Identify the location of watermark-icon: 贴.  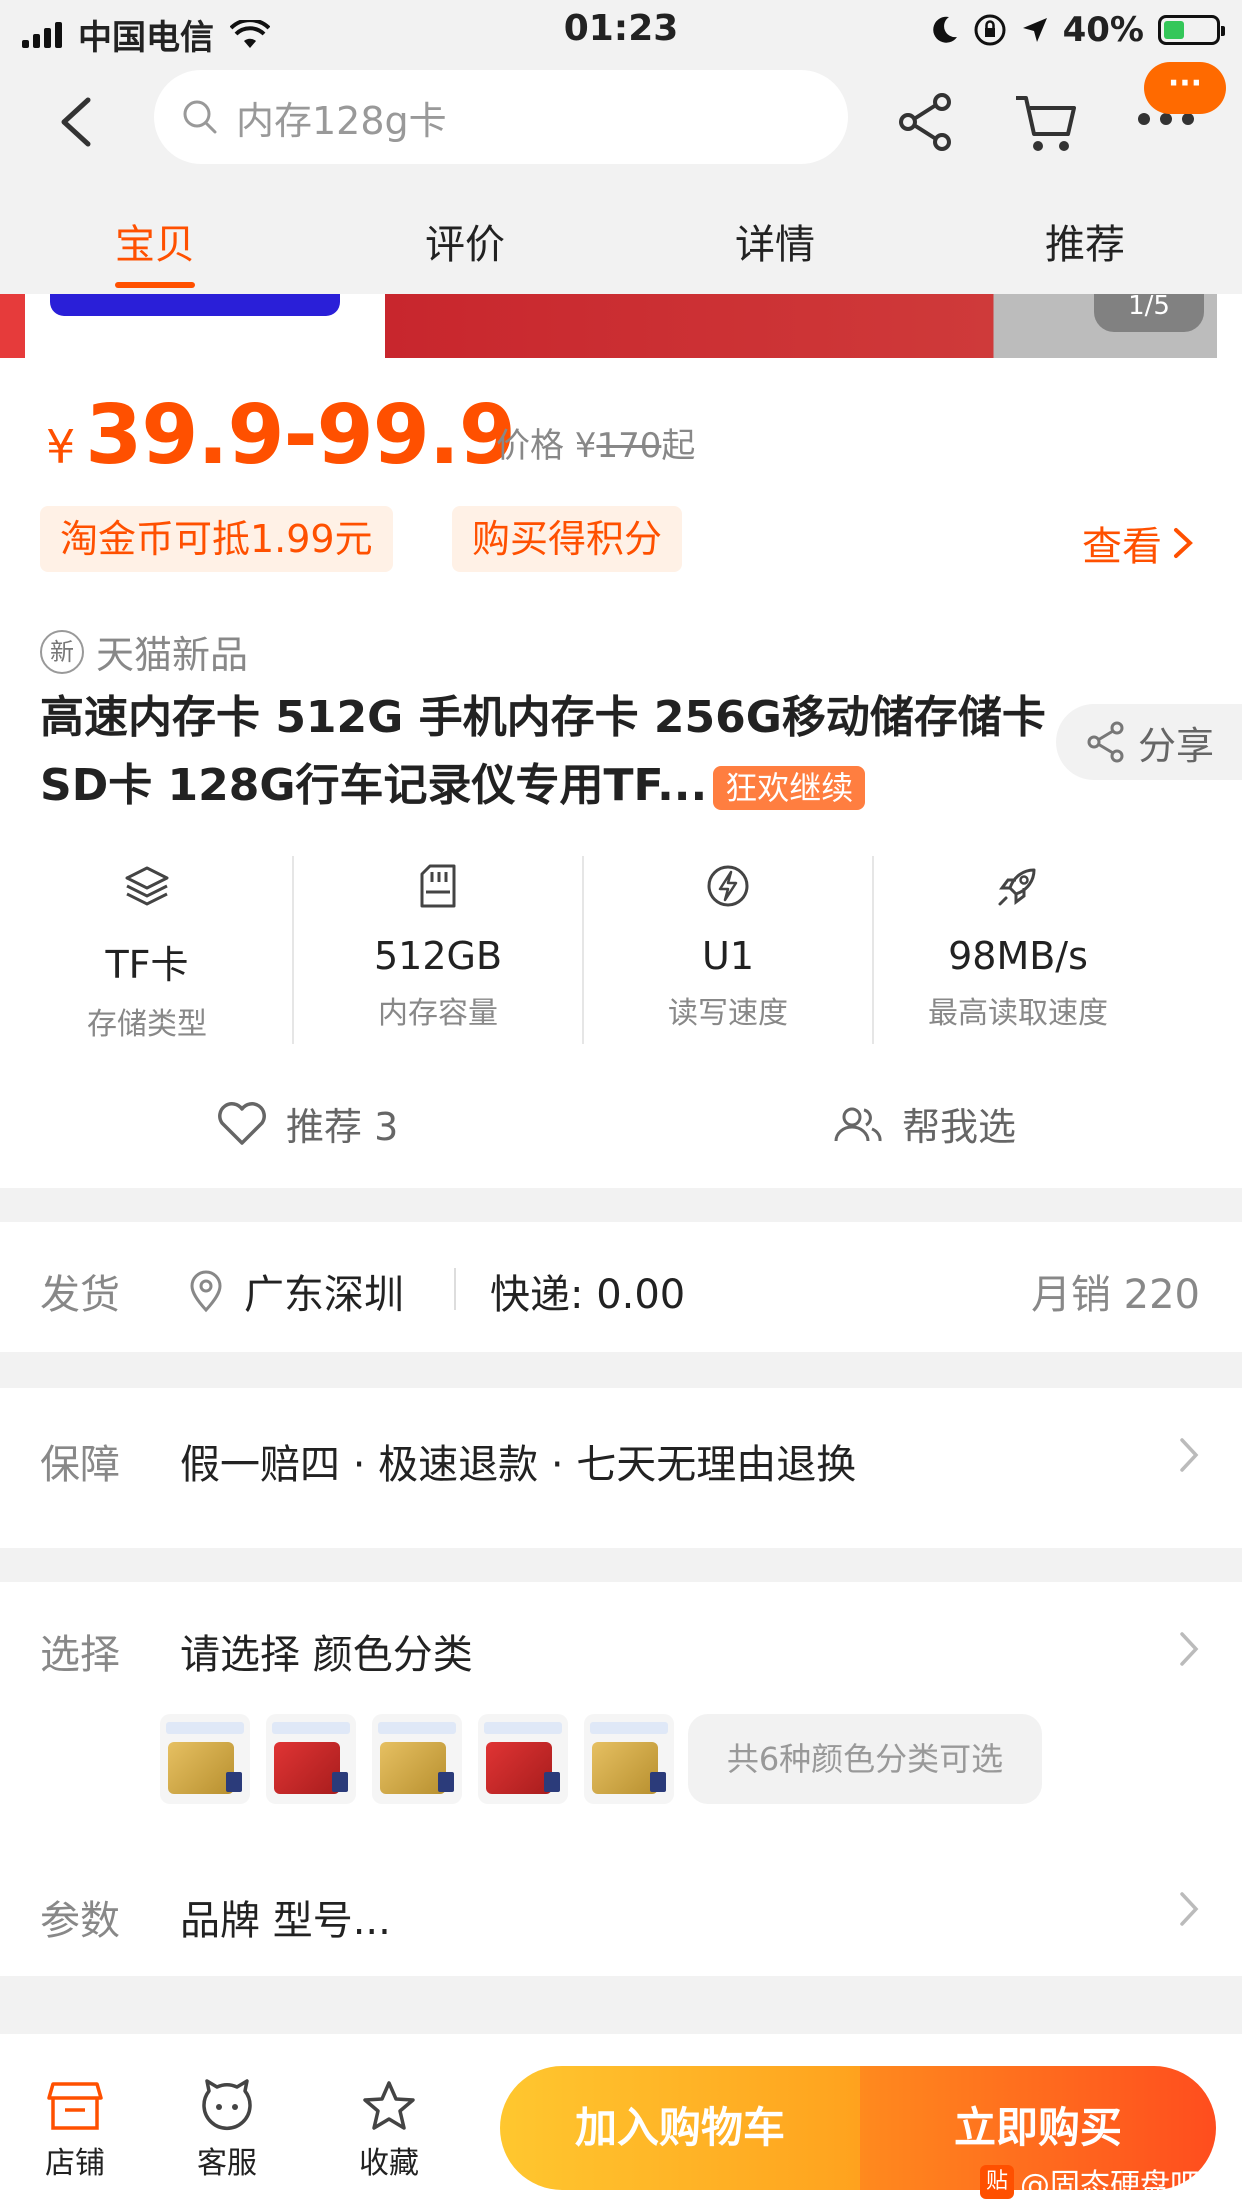
(997, 2182).